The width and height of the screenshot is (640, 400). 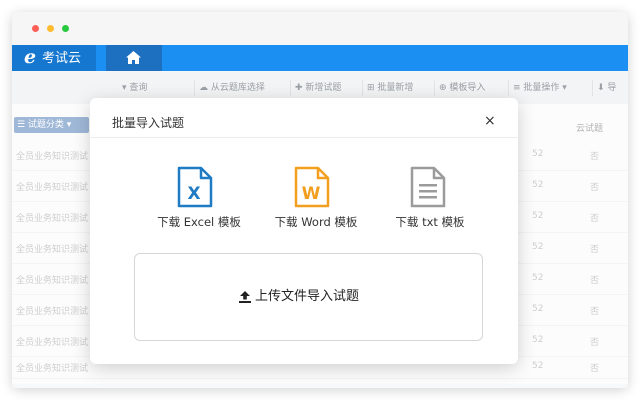 I want to click on upload-label: 上传文件导入试题, so click(x=307, y=296).